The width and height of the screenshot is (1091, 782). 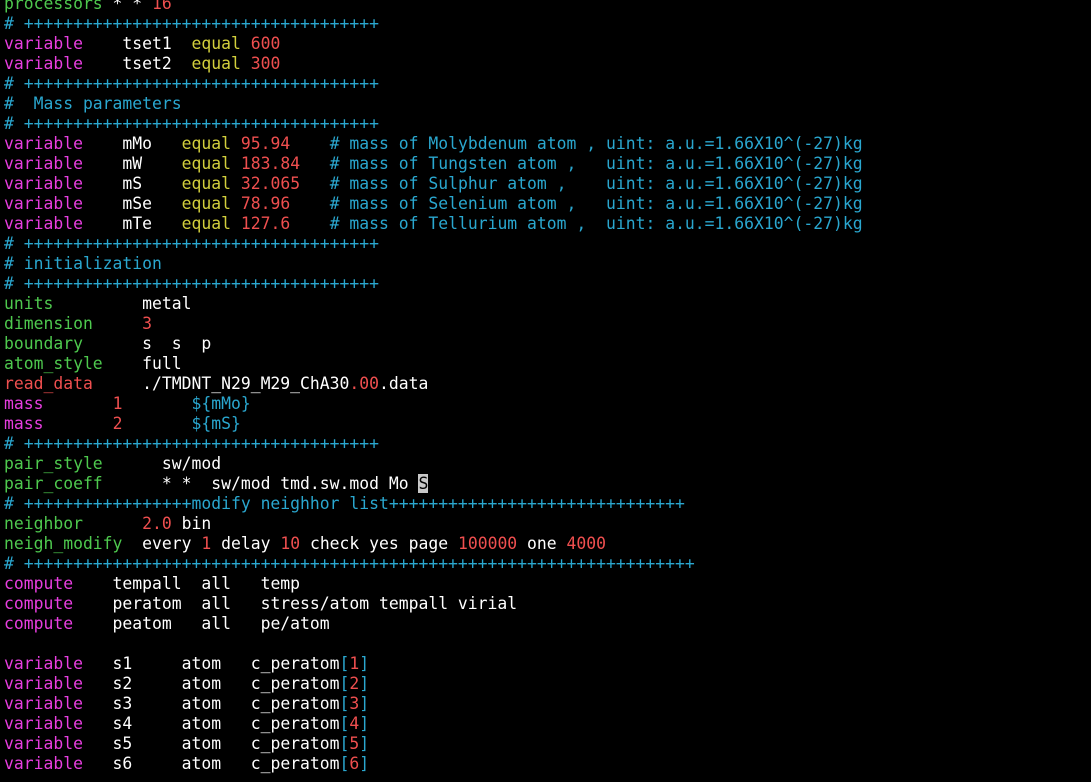 I want to click on code-line: pair_coeff * * sw/mod tmd.sw.mod Mo S, so click(x=547, y=484).